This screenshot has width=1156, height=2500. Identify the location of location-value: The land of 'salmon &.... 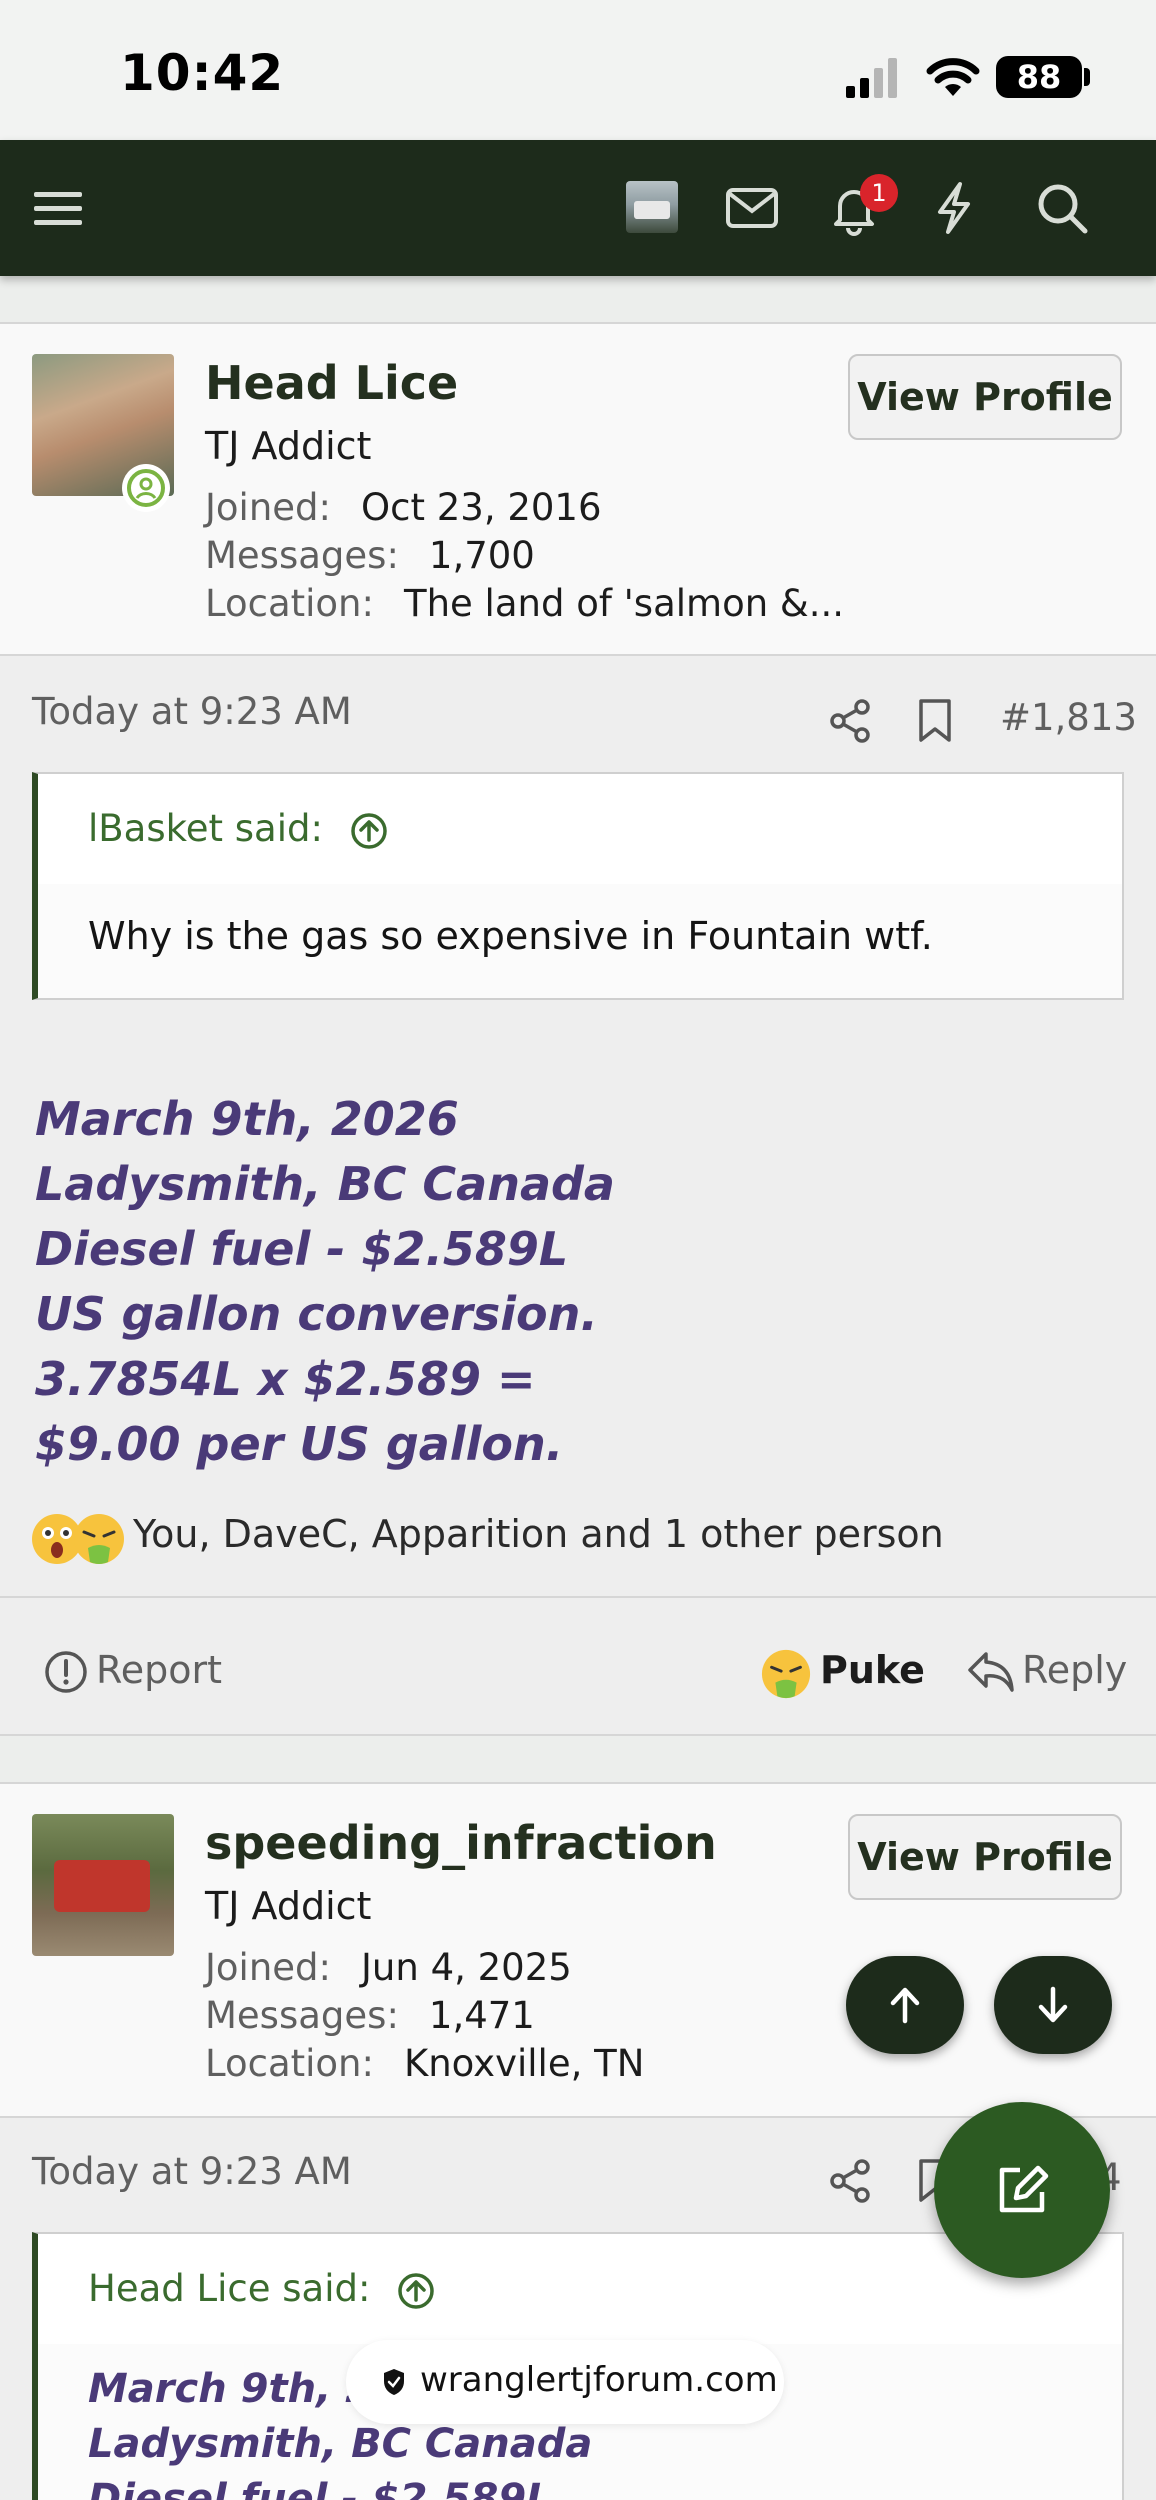
(624, 603).